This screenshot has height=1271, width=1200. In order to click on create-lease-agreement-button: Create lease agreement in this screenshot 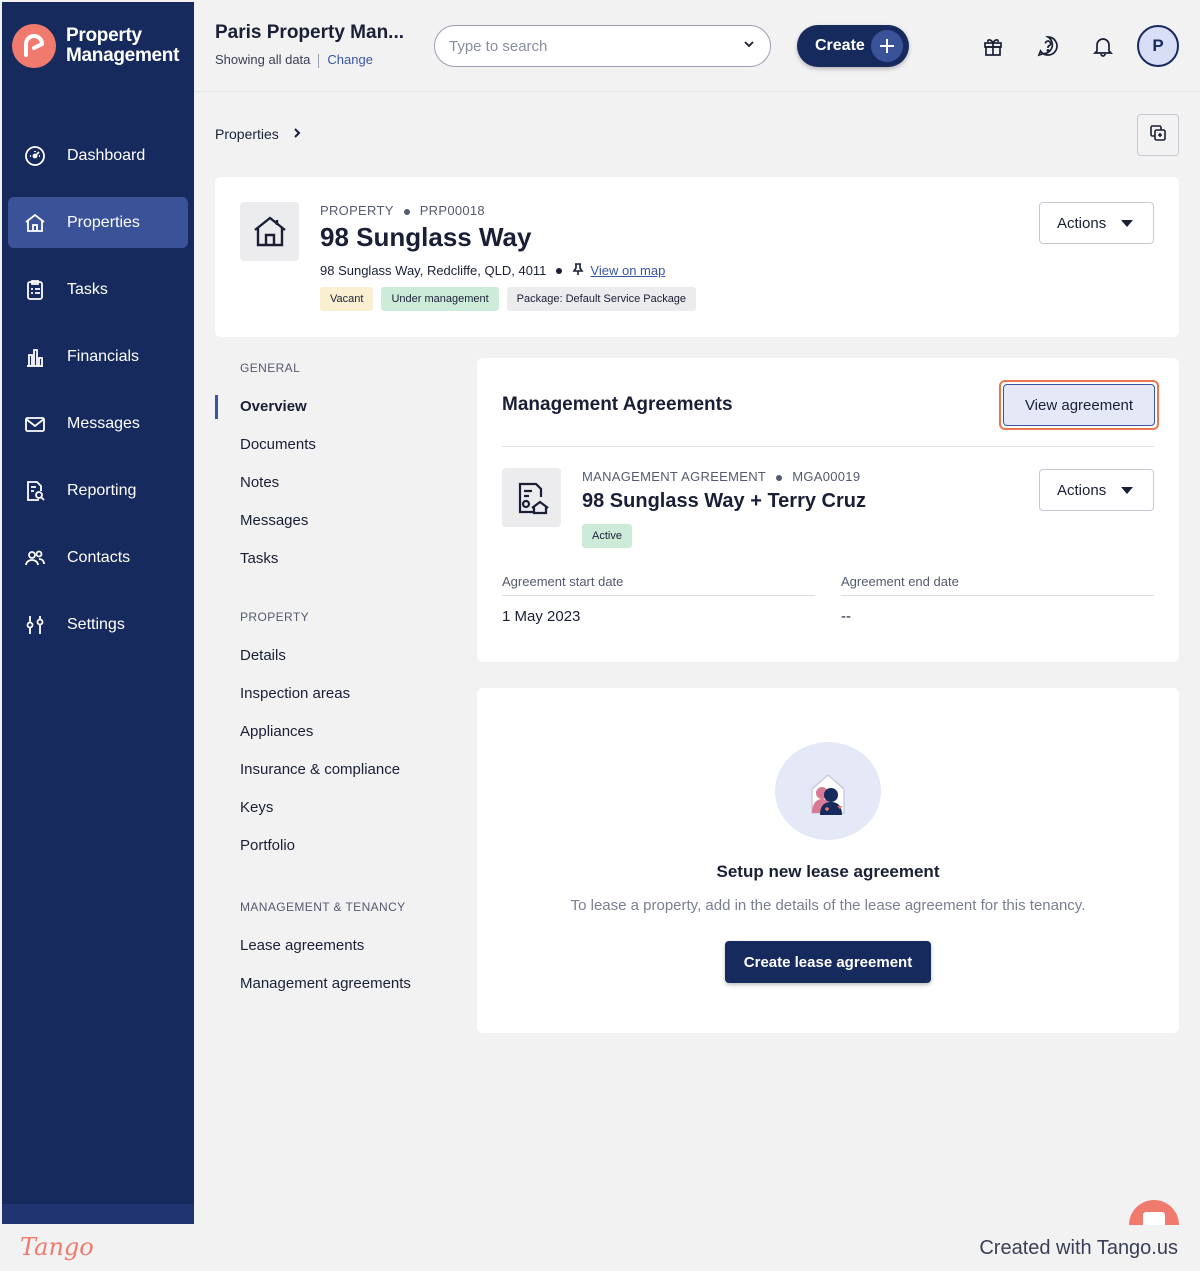, I will do `click(828, 962)`.